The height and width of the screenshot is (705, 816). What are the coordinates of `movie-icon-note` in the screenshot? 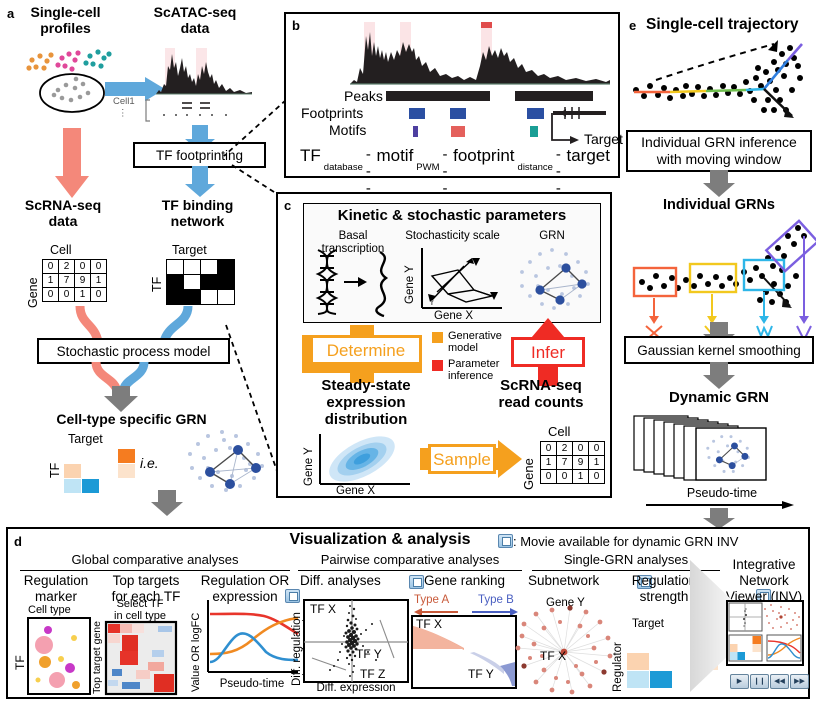 It's located at (505, 541).